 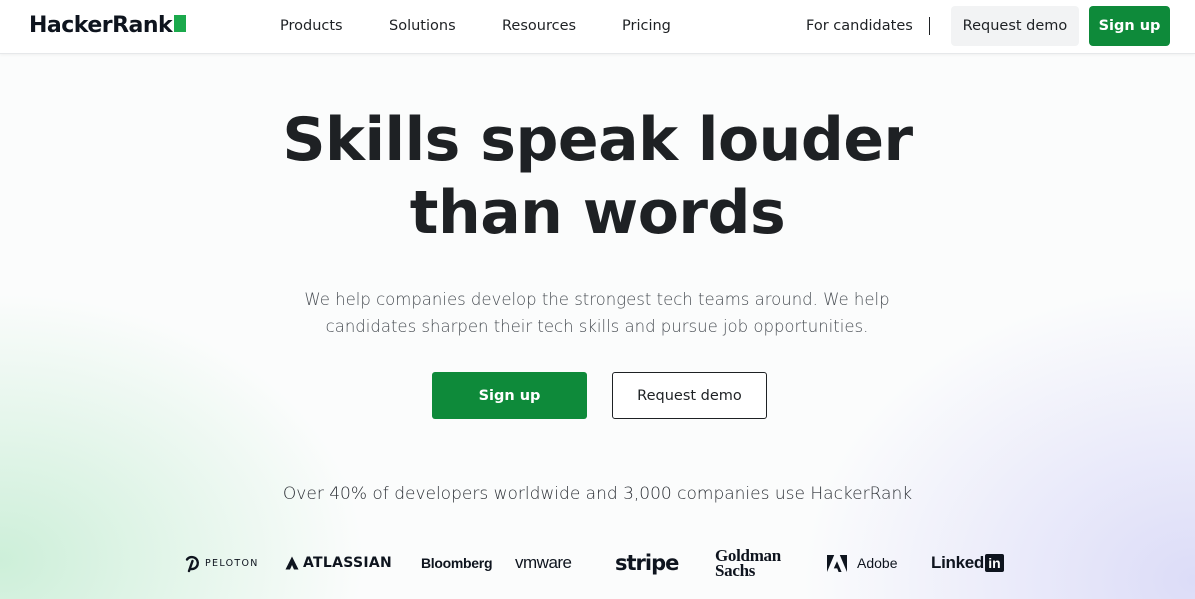 I want to click on header-sign-up-button: Sign up, so click(x=1129, y=26).